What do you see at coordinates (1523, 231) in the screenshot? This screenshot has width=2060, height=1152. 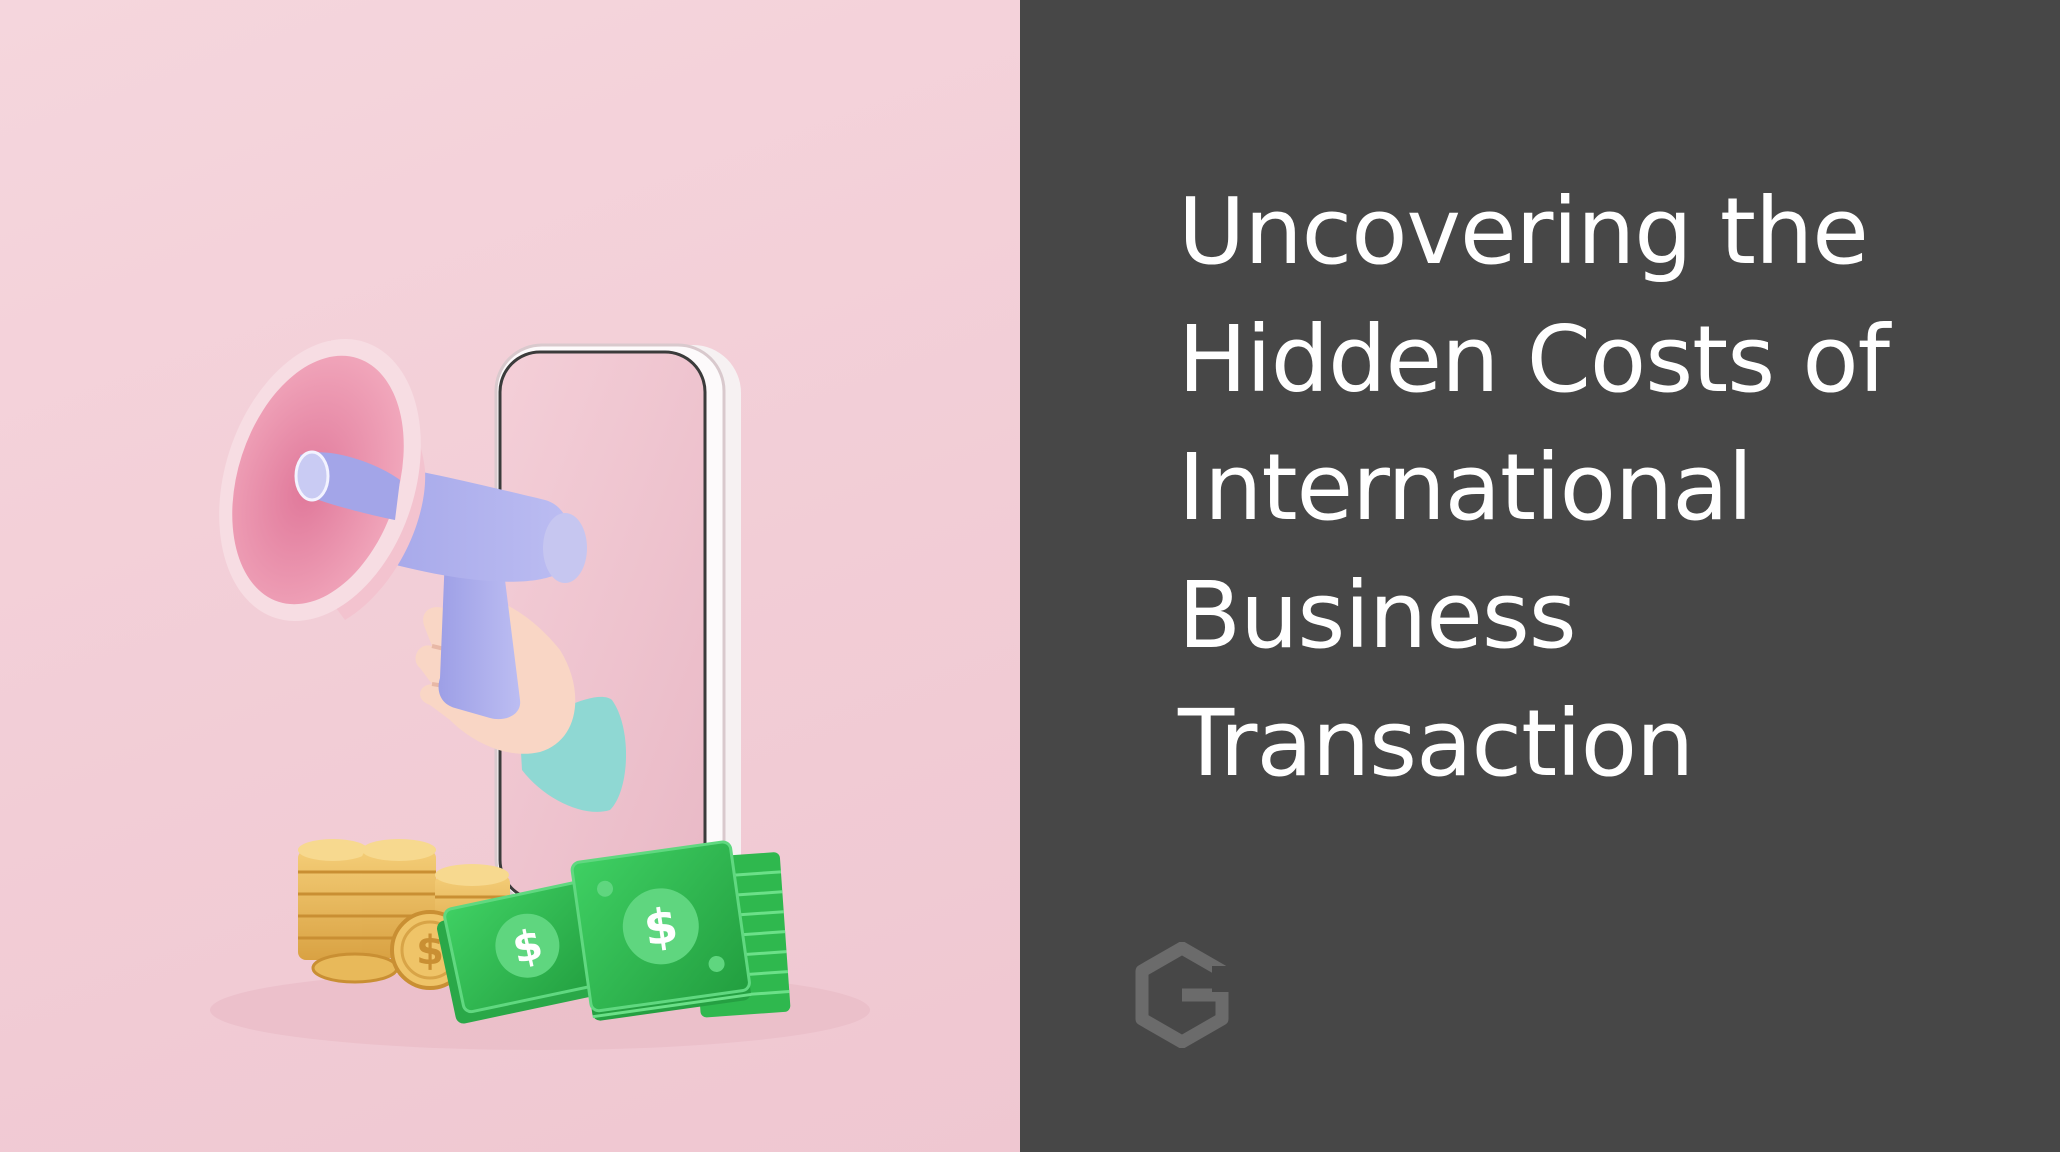 I see `title-line-1: Uncovering the` at bounding box center [1523, 231].